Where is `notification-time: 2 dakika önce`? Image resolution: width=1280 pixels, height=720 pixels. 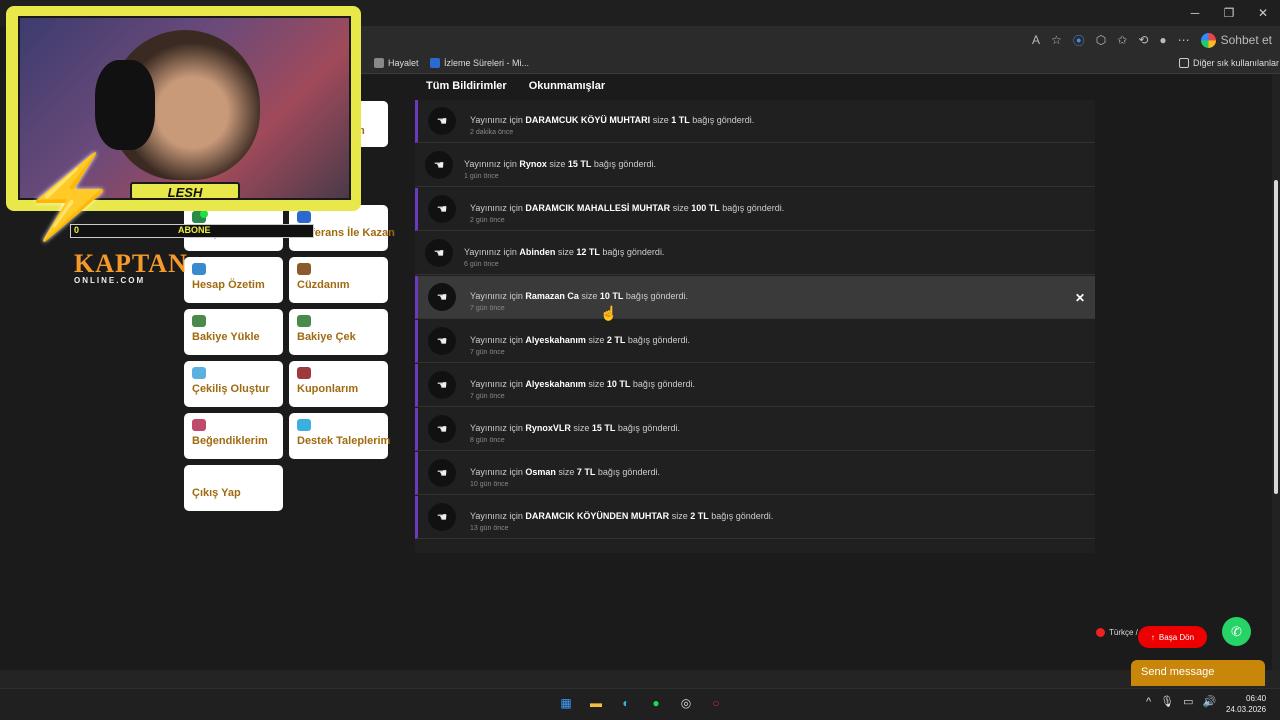
notification-time: 2 dakika önce is located at coordinates (492, 132).